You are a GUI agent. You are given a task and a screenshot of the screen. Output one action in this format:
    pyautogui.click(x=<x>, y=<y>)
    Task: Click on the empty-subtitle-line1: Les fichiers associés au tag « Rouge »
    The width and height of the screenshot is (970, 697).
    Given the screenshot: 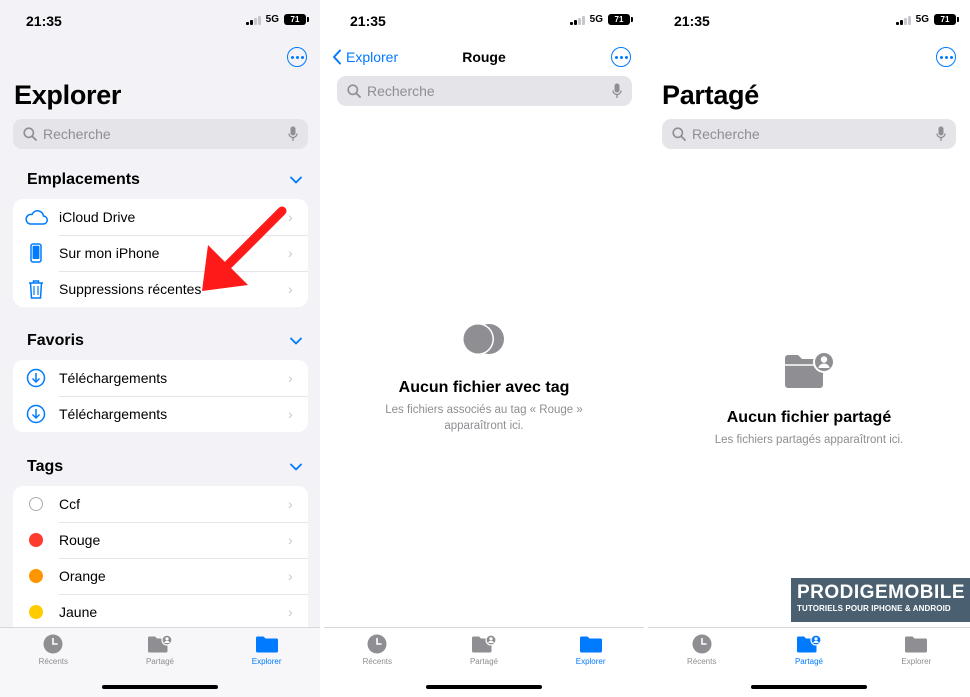 What is the action you would take?
    pyautogui.click(x=484, y=410)
    